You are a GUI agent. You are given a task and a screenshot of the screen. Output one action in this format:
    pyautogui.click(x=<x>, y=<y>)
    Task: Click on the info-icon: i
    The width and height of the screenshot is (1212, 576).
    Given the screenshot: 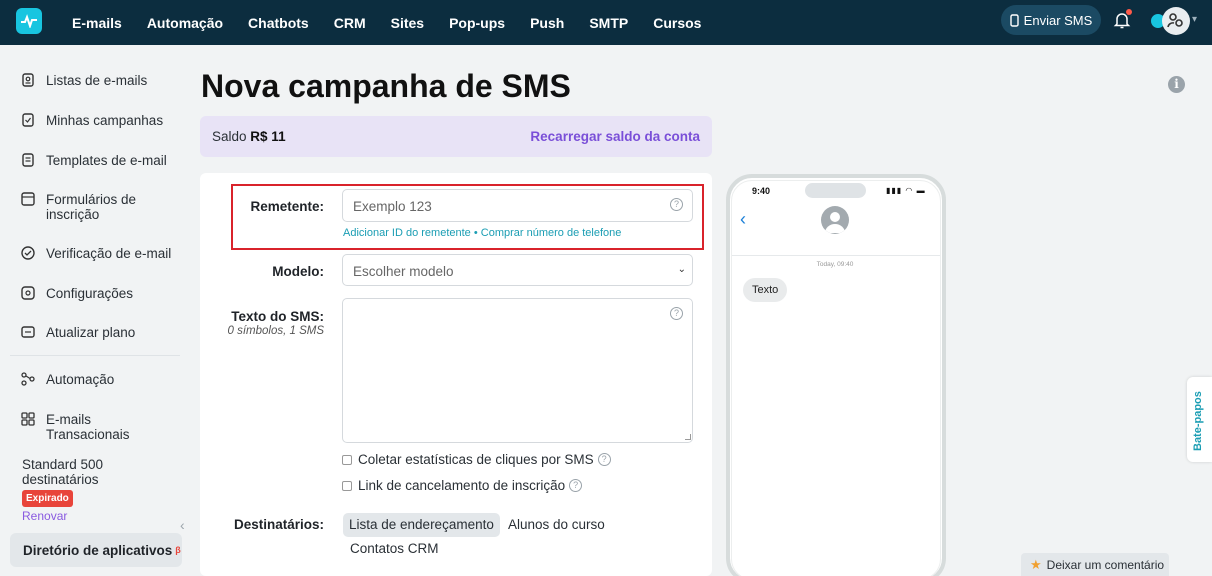 What is the action you would take?
    pyautogui.click(x=1176, y=84)
    